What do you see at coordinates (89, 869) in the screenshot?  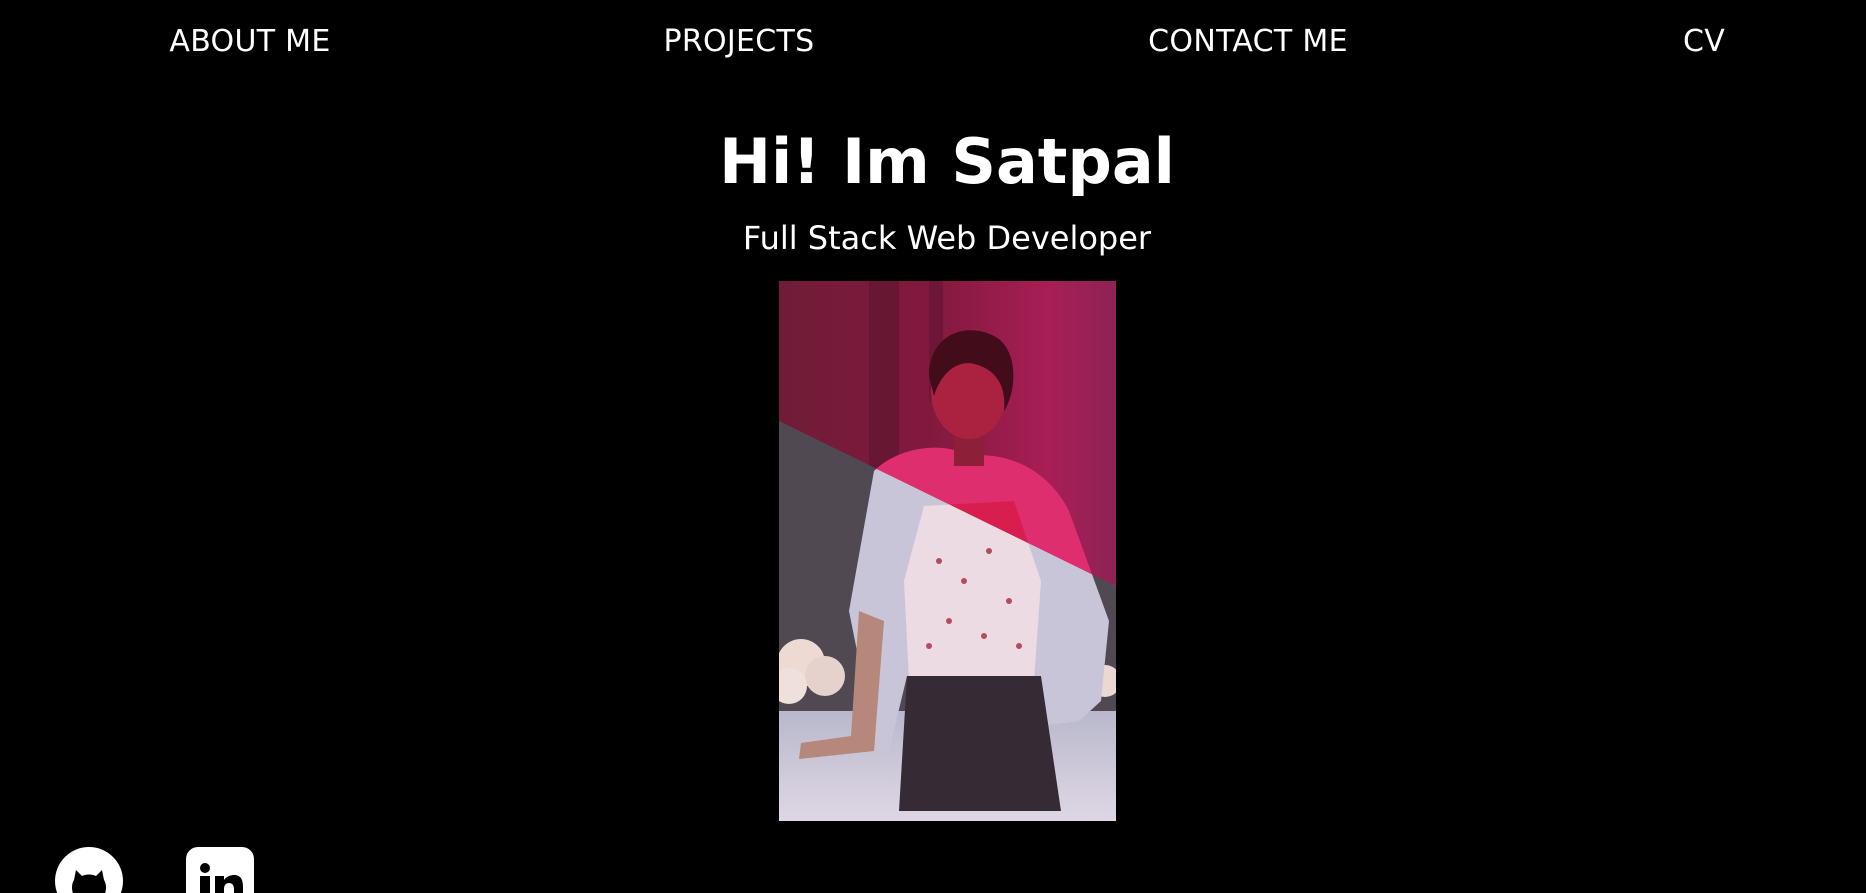 I see `github-icon` at bounding box center [89, 869].